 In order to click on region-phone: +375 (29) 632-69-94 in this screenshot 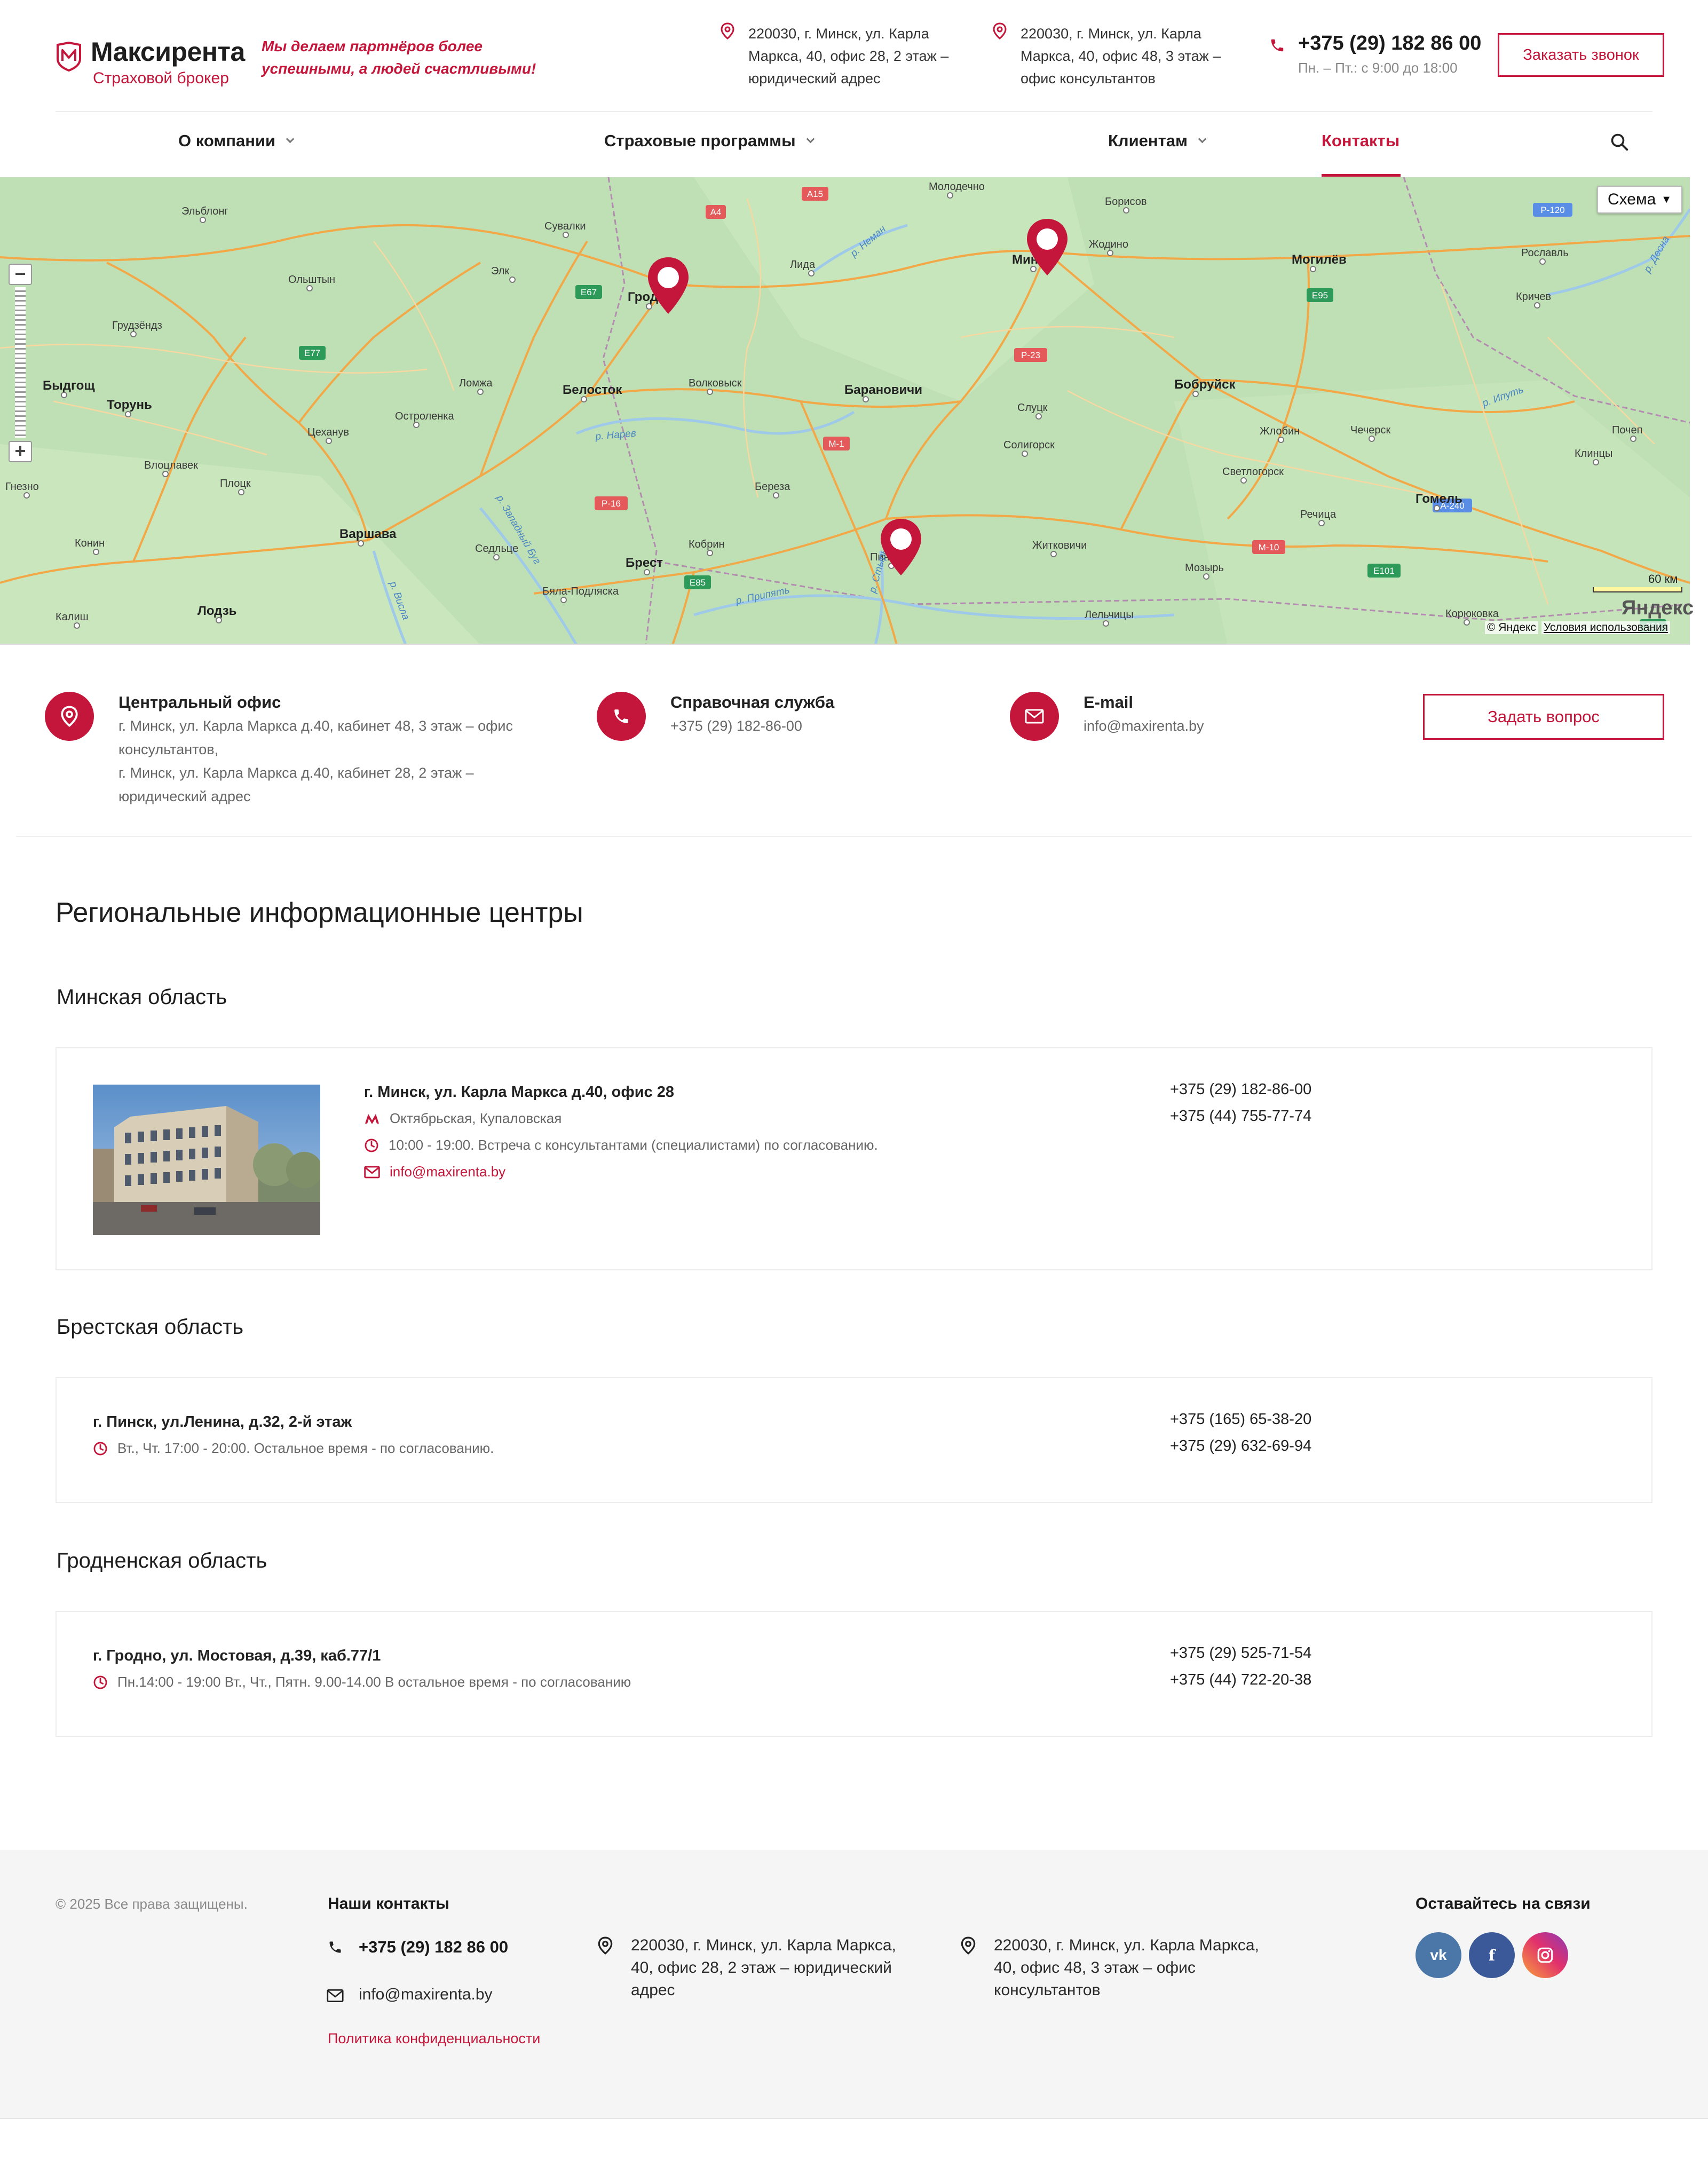, I will do `click(1240, 1446)`.